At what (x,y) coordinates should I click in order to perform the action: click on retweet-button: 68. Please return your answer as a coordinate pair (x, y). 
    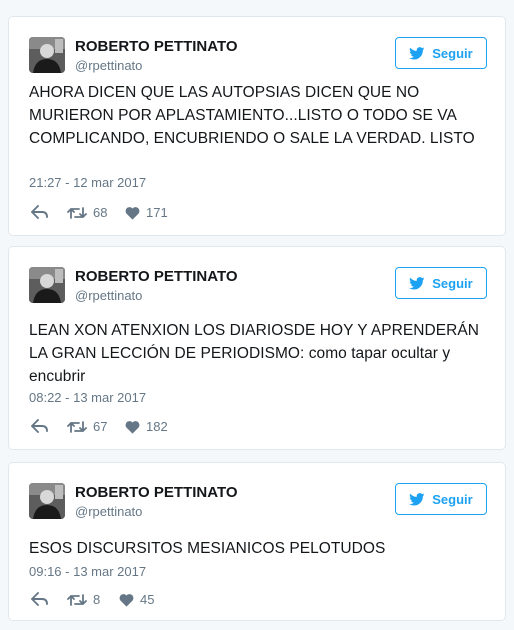
    Looking at the image, I should click on (87, 212).